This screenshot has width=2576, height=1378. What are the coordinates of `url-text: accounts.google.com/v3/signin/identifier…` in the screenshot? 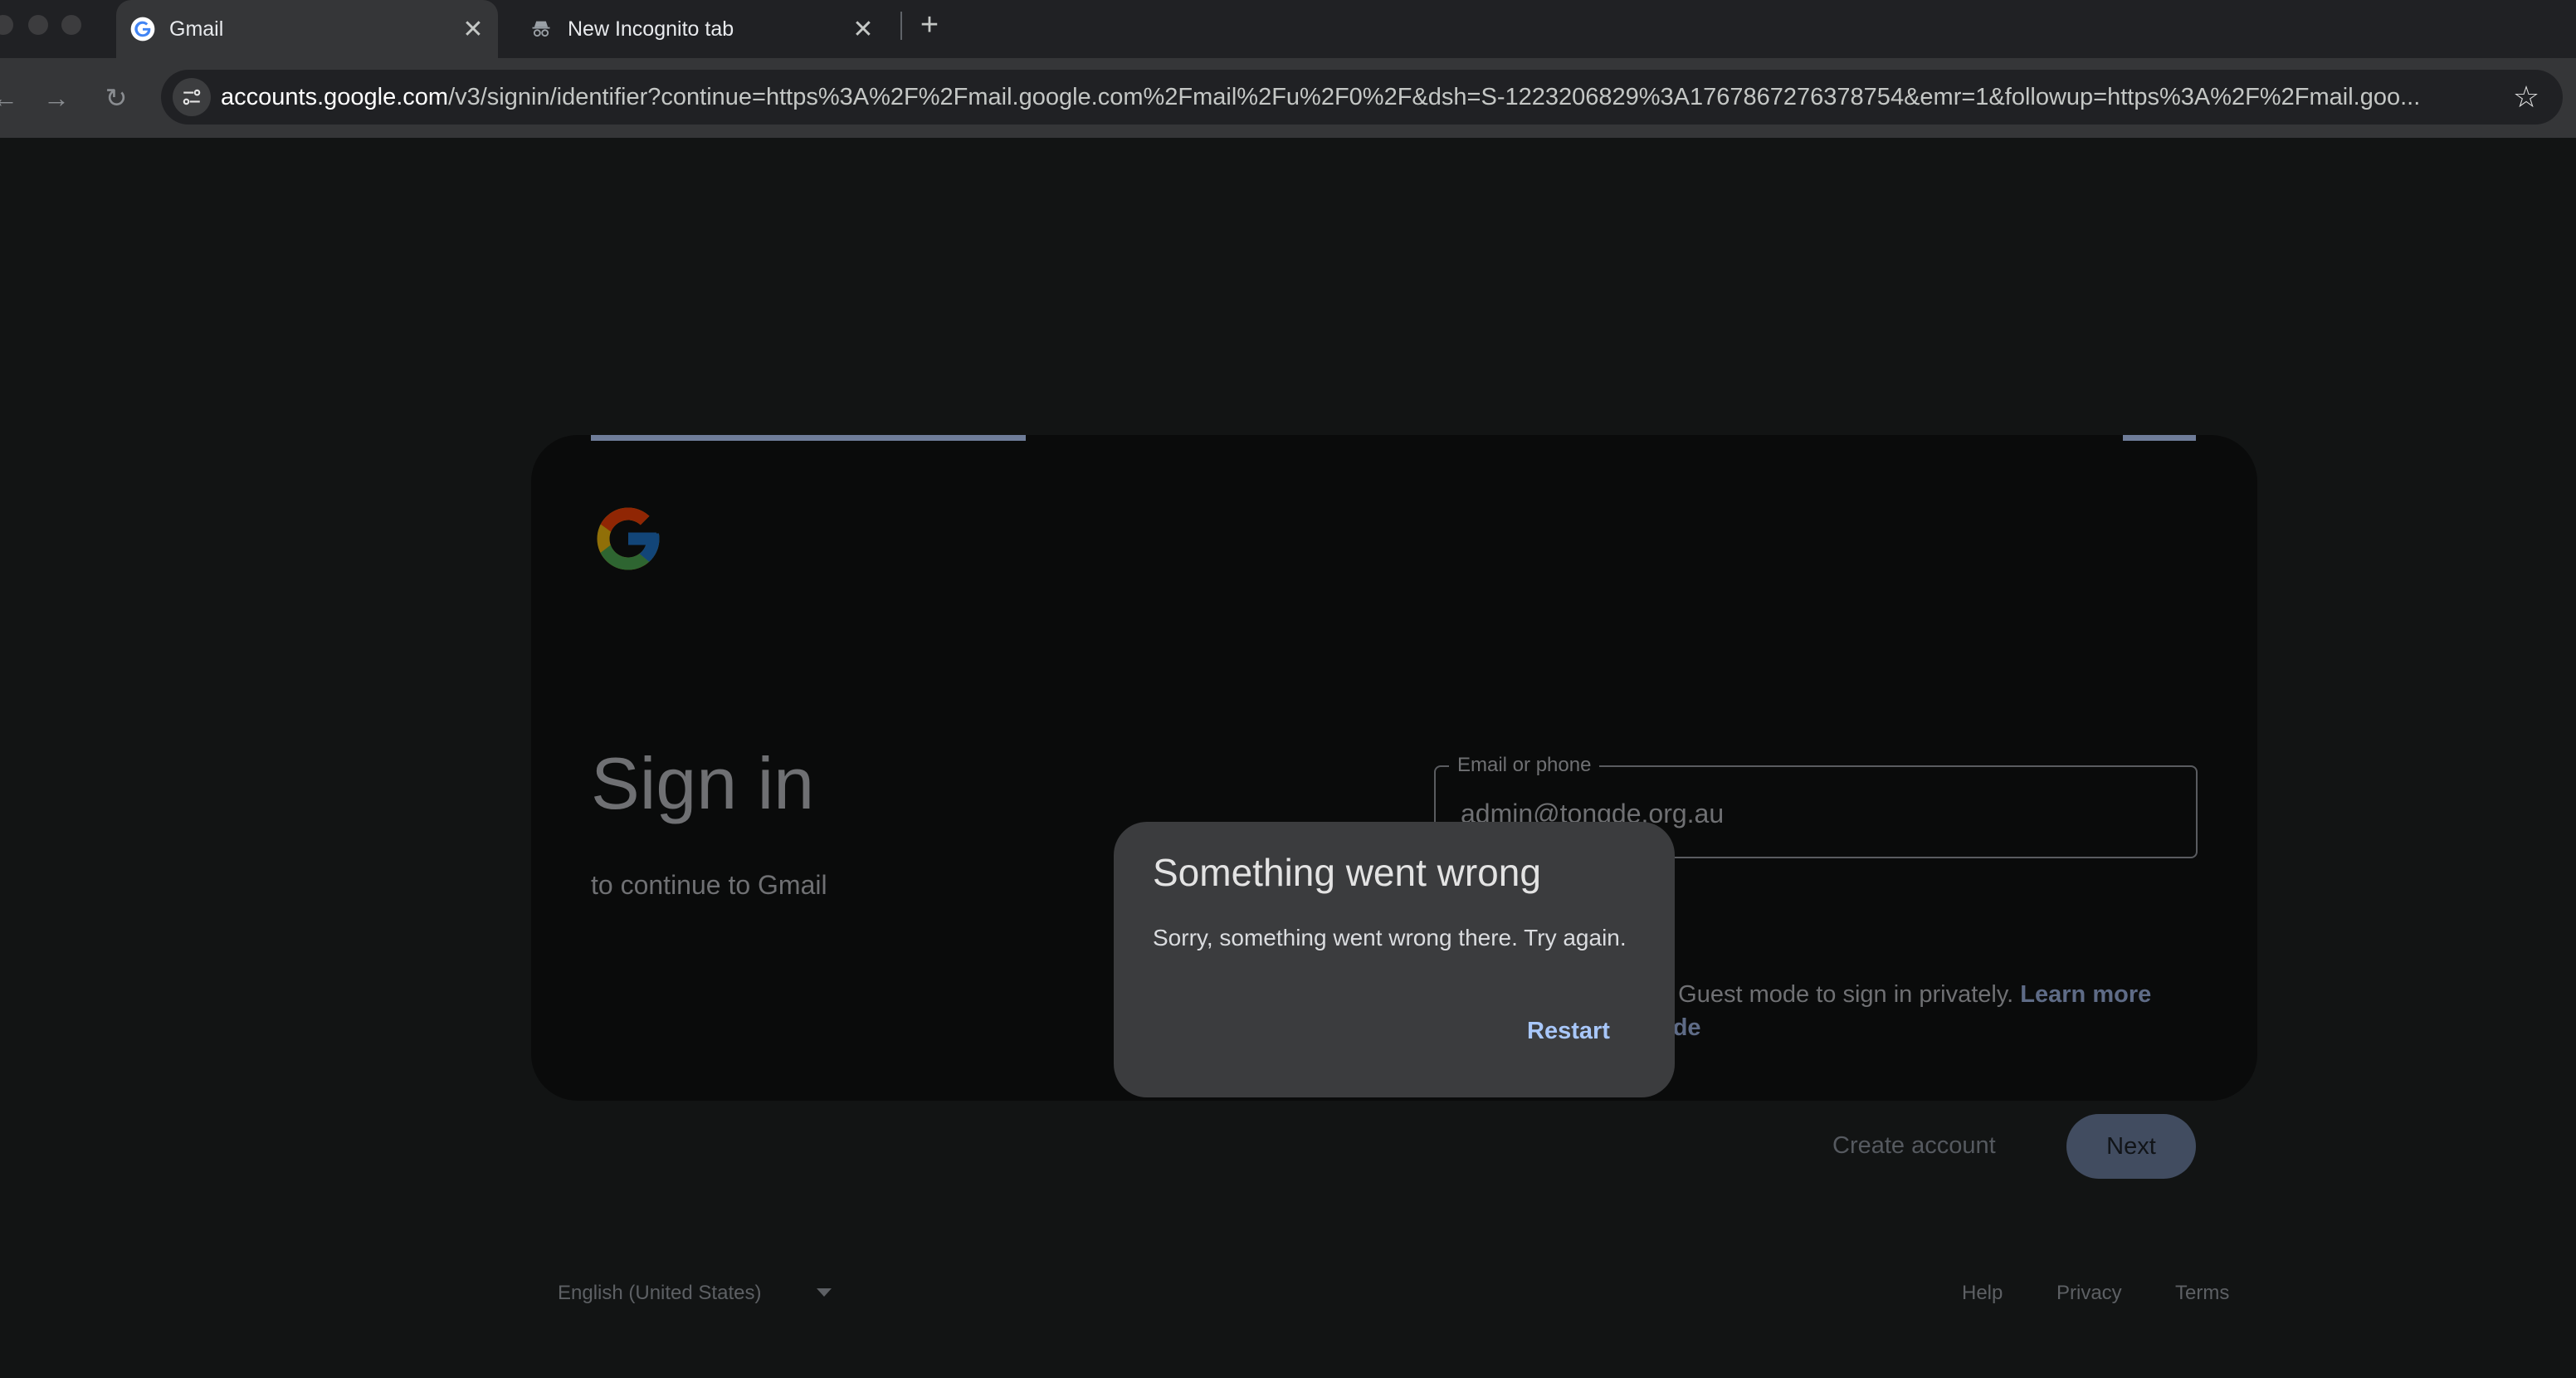 It's located at (1341, 97).